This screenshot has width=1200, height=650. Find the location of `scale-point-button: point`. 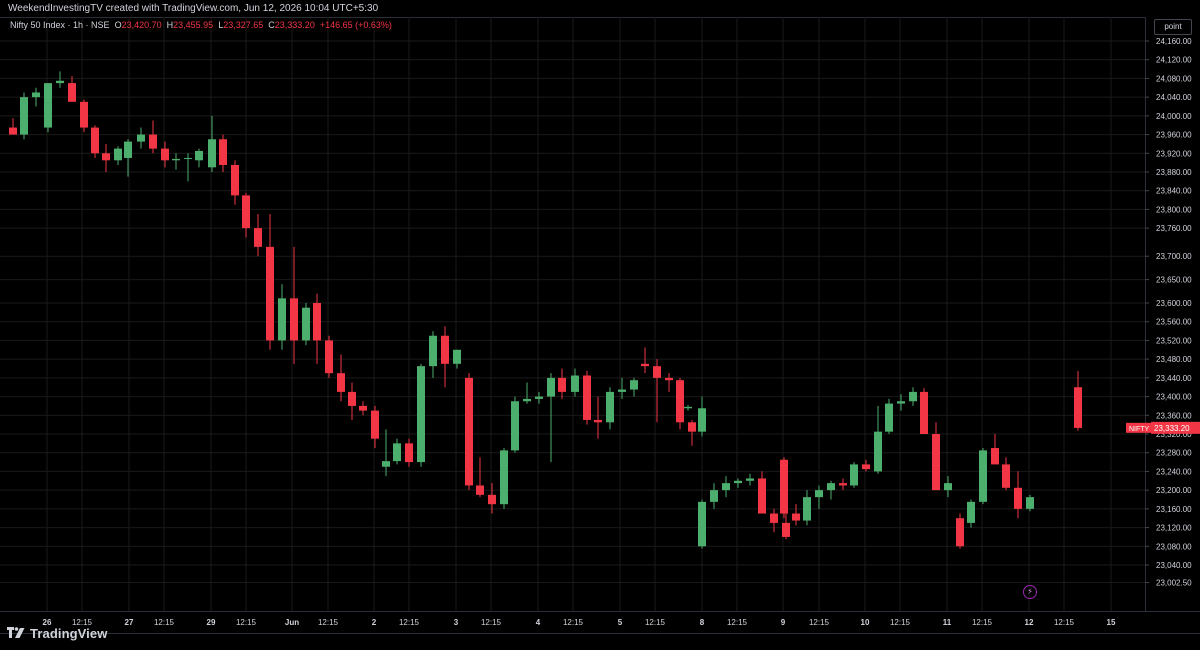

scale-point-button: point is located at coordinates (1173, 27).